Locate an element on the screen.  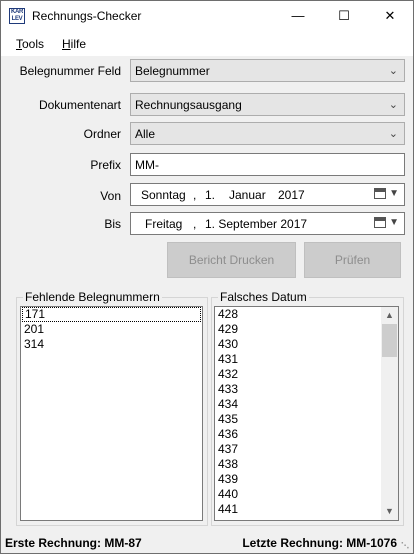
bis-date-picker: Freitag , 1. September 2017 ▼ is located at coordinates (267, 223).